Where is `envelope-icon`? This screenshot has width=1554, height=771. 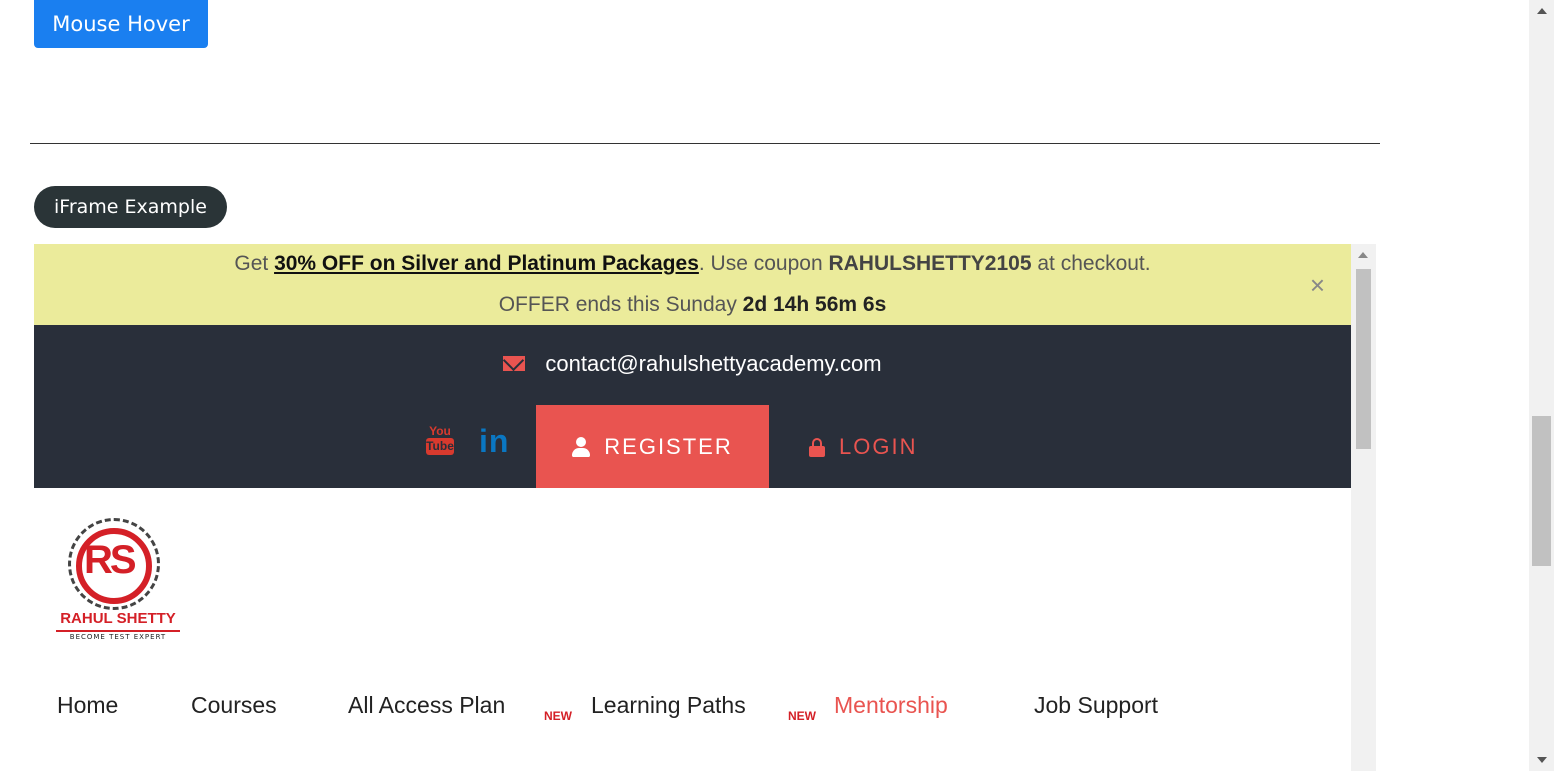 envelope-icon is located at coordinates (514, 363).